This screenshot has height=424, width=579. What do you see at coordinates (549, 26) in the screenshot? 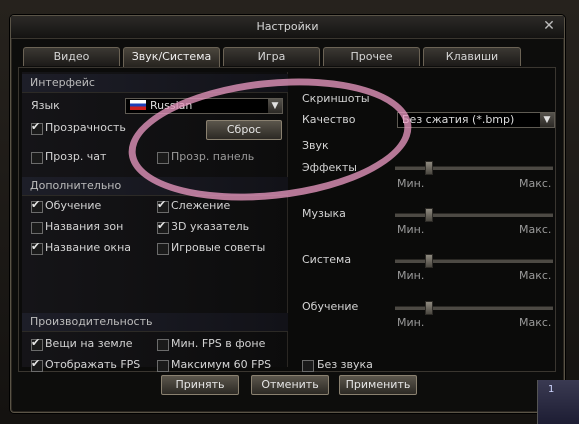
I see `close-icon: ✕` at bounding box center [549, 26].